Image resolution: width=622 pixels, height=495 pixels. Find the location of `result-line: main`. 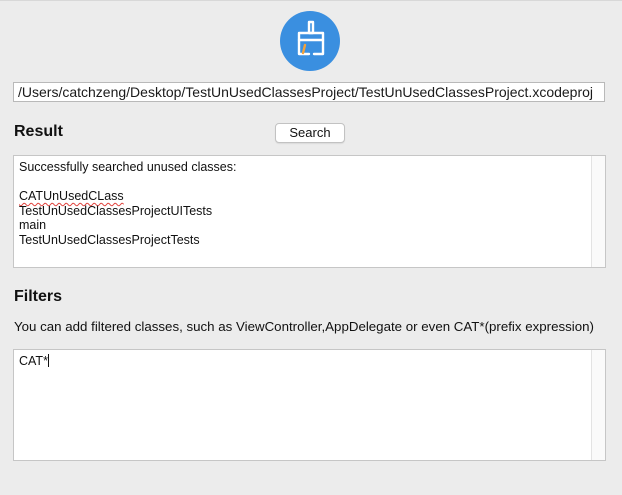

result-line: main is located at coordinates (33, 225).